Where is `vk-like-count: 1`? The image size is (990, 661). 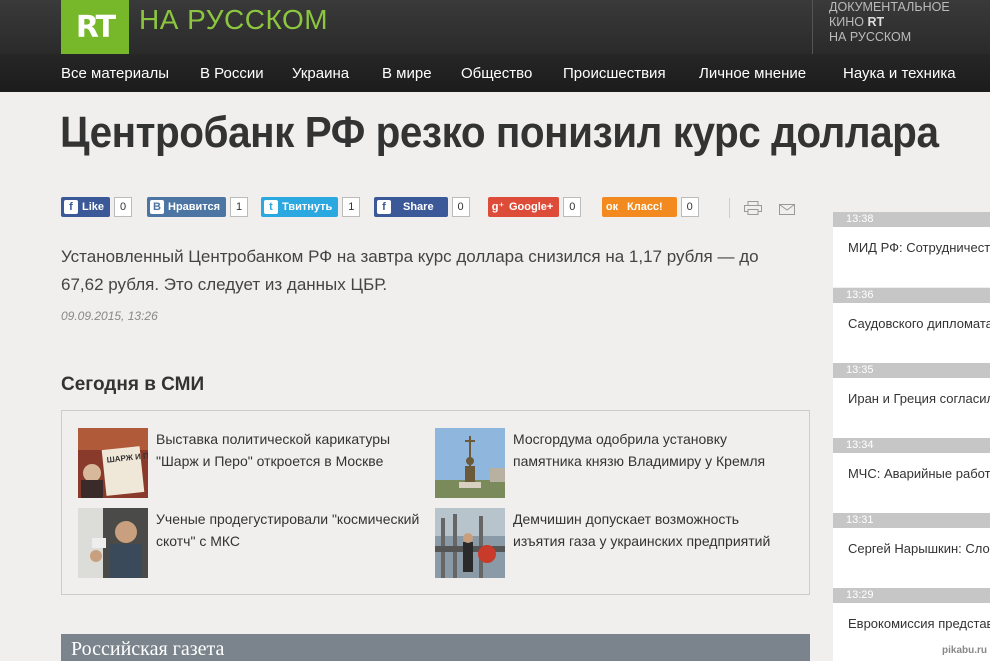
vk-like-count: 1 is located at coordinates (239, 207).